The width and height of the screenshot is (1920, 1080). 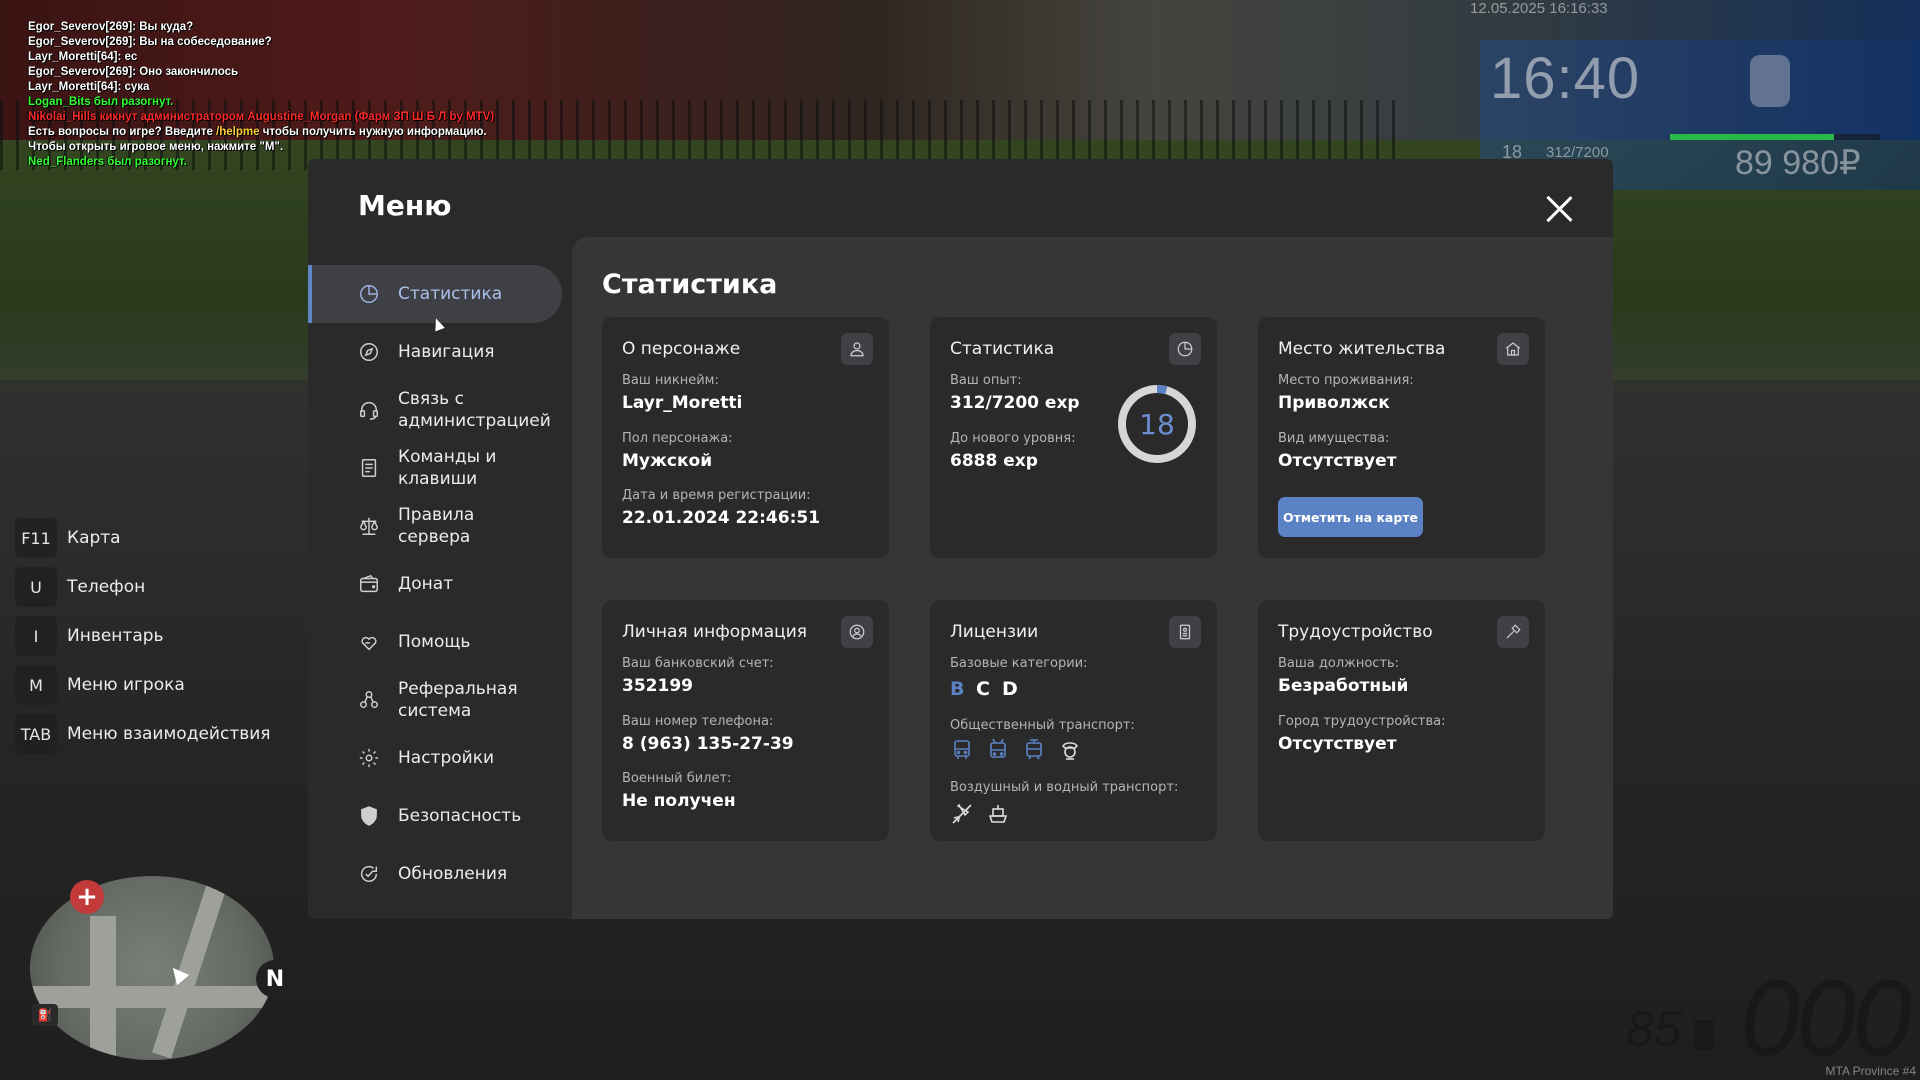 What do you see at coordinates (169, 734) in the screenshot?
I see `keyhint-label: Меню взаимодействия` at bounding box center [169, 734].